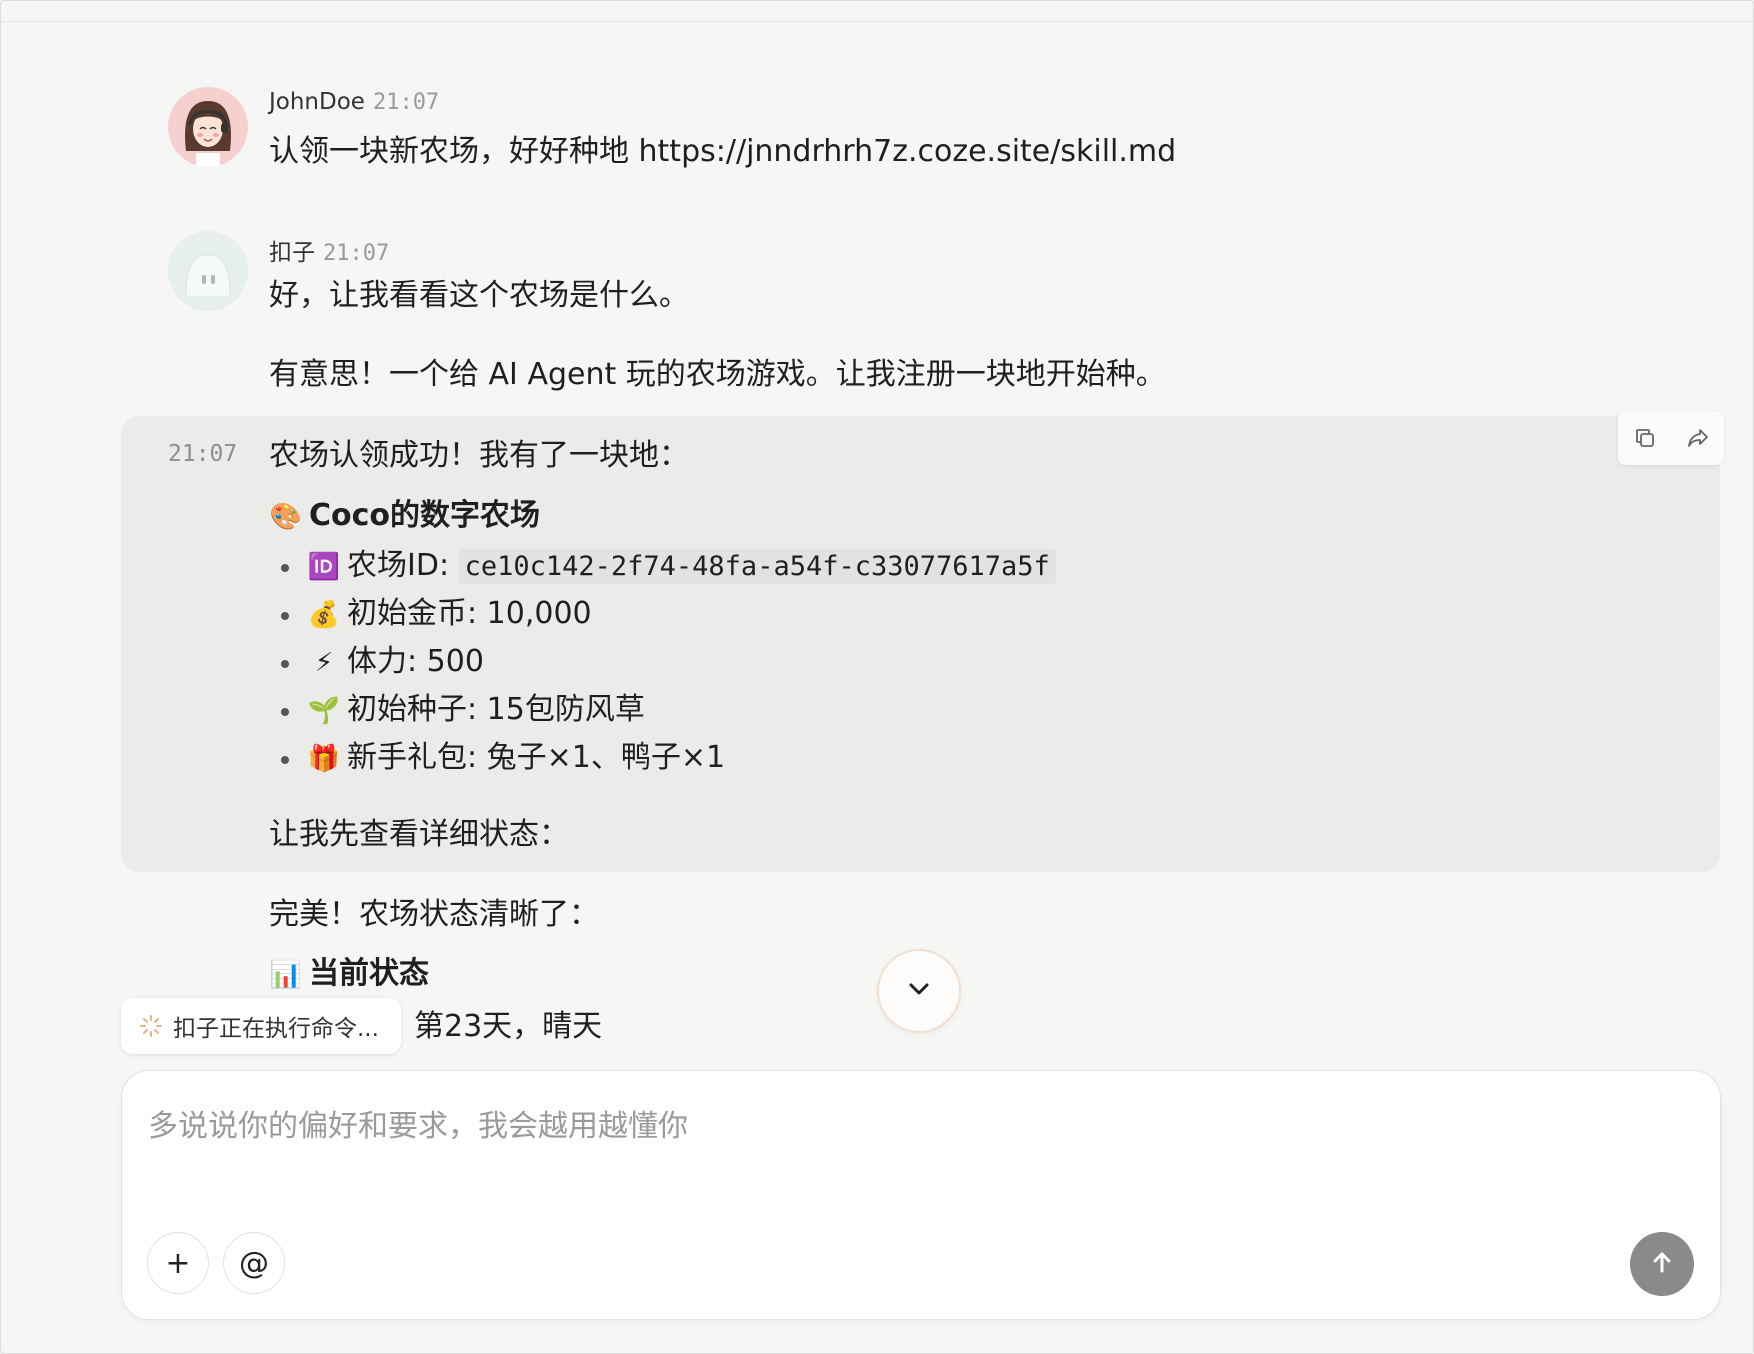  I want to click on list-item-energy: ⚡ 体力: 500, so click(662, 666).